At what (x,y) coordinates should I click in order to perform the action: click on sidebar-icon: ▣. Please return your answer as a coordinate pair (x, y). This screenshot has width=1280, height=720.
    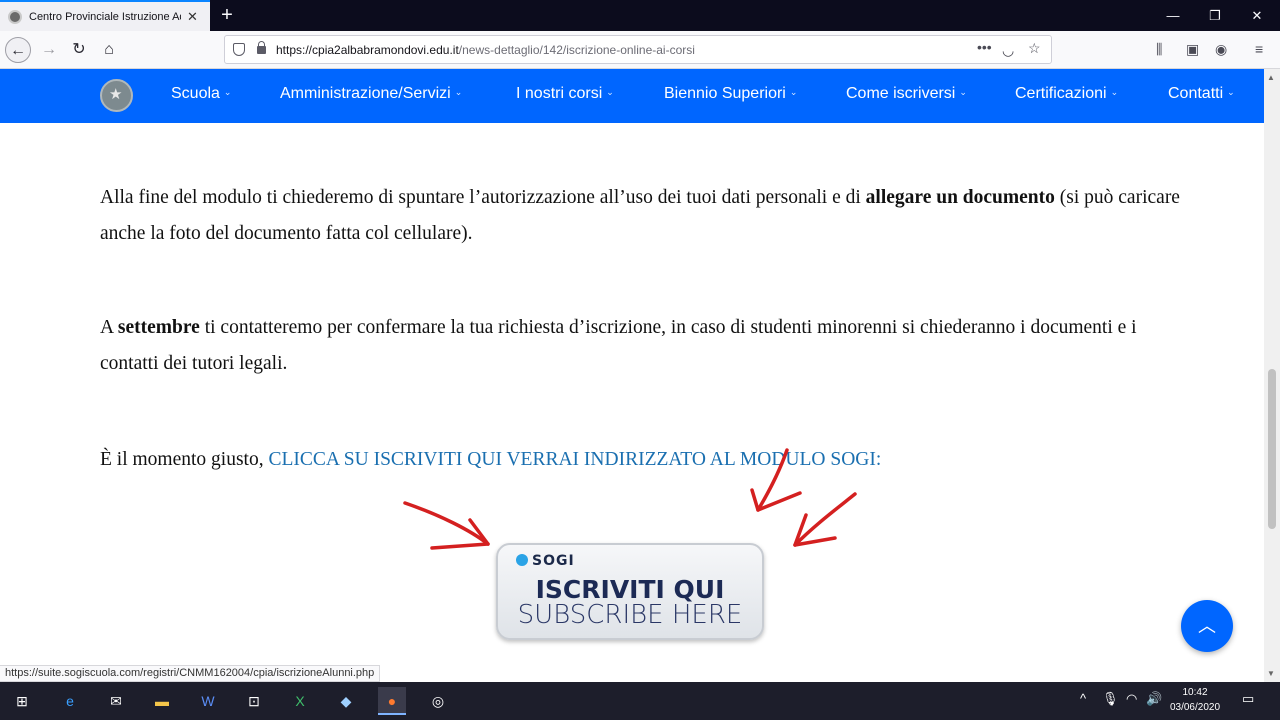
    Looking at the image, I should click on (1192, 49).